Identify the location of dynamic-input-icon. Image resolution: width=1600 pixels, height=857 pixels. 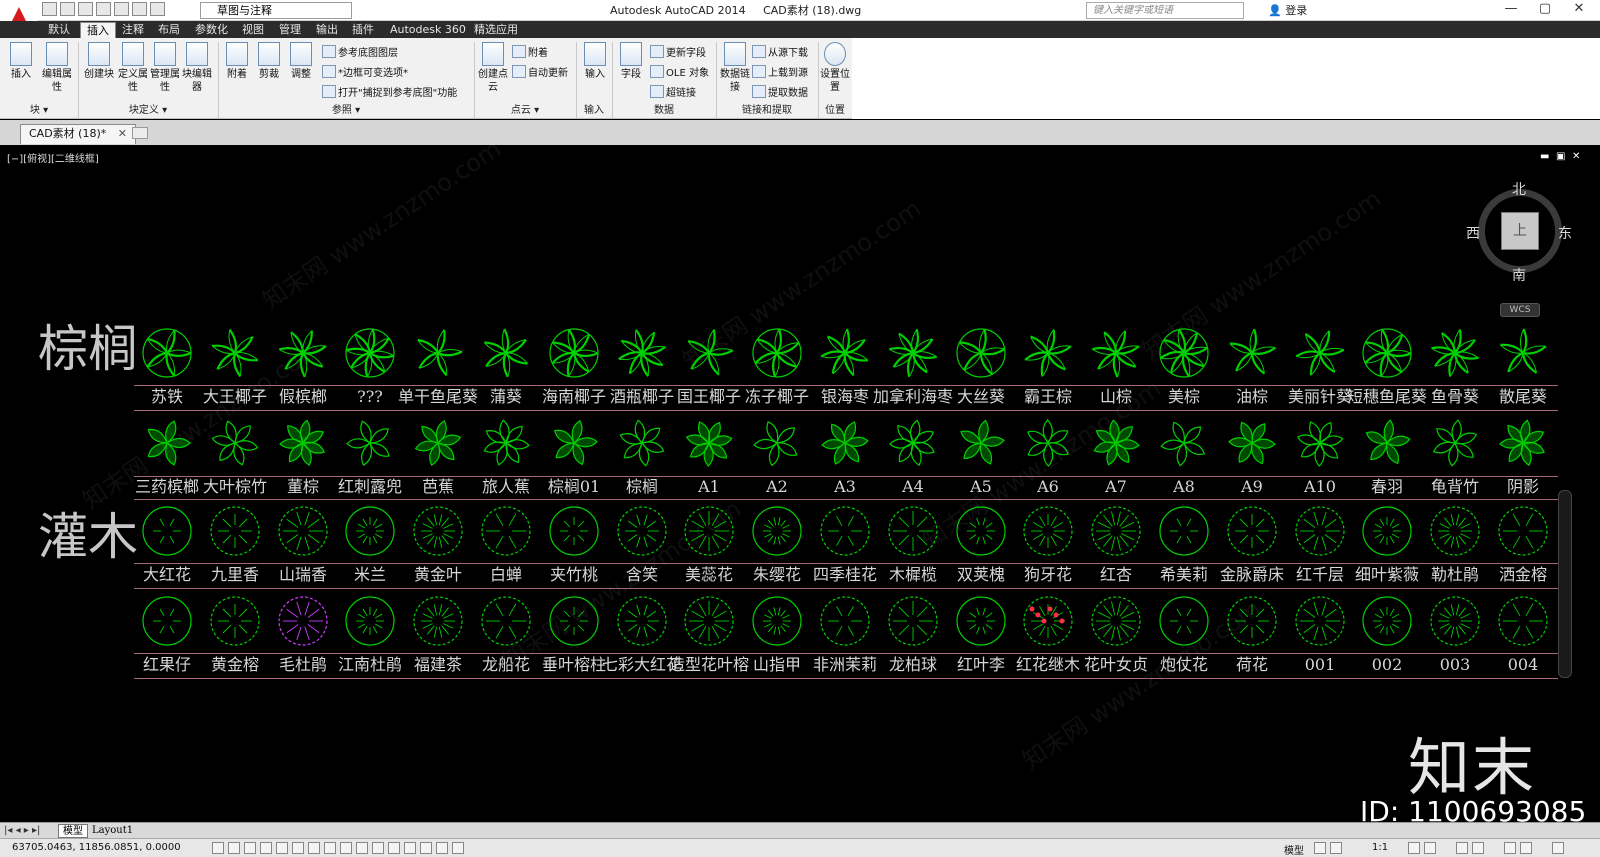
(362, 848).